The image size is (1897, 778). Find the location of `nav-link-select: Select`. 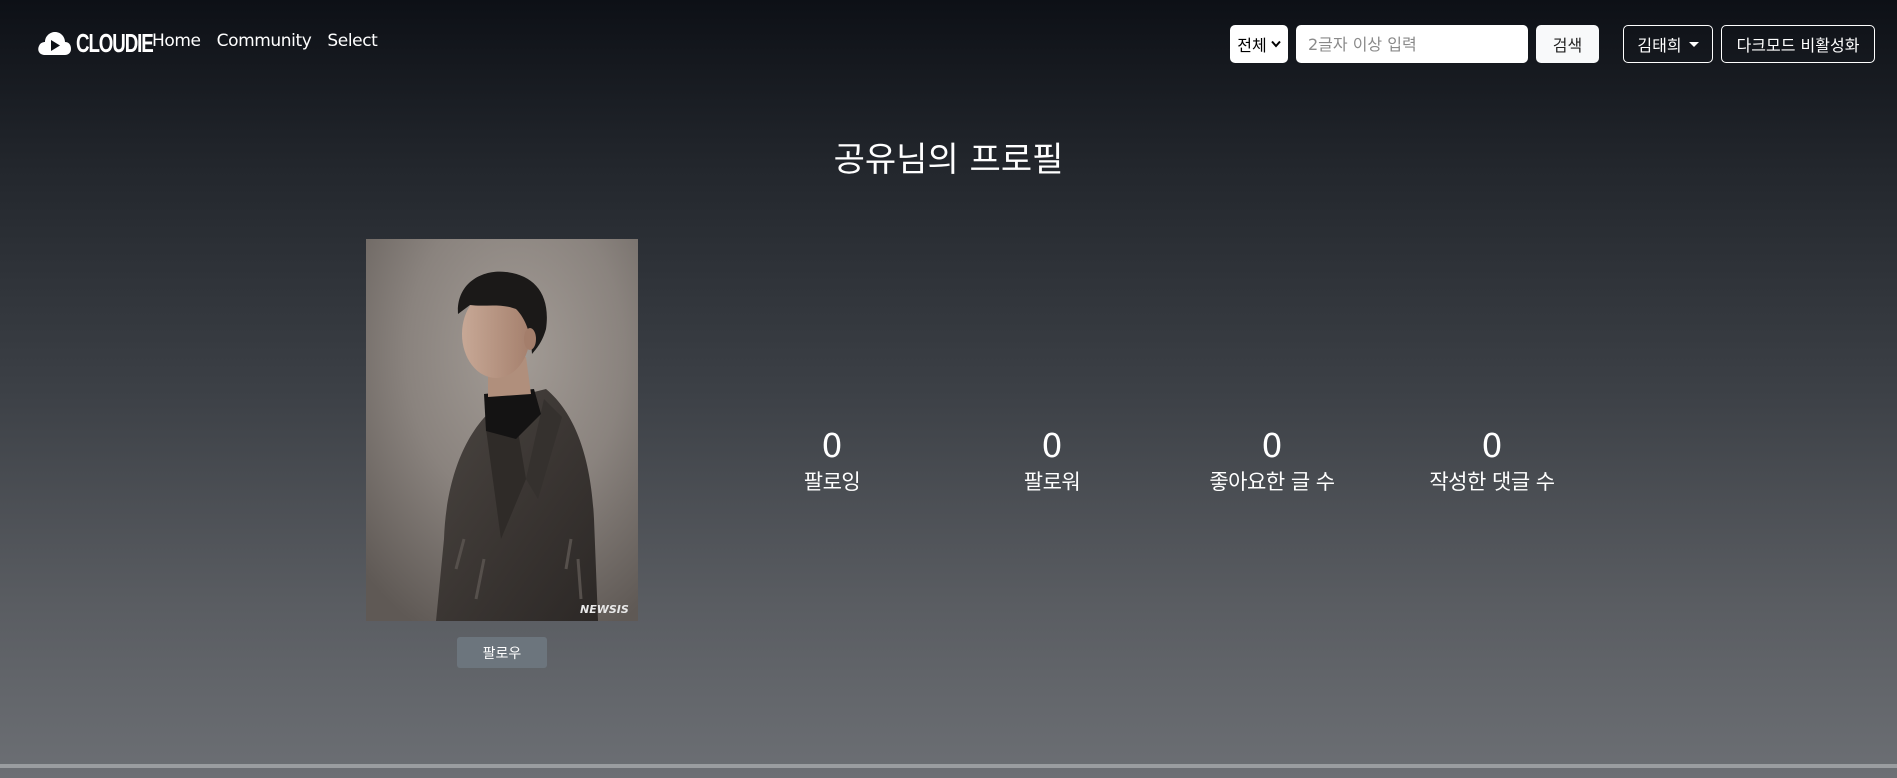

nav-link-select: Select is located at coordinates (352, 41).